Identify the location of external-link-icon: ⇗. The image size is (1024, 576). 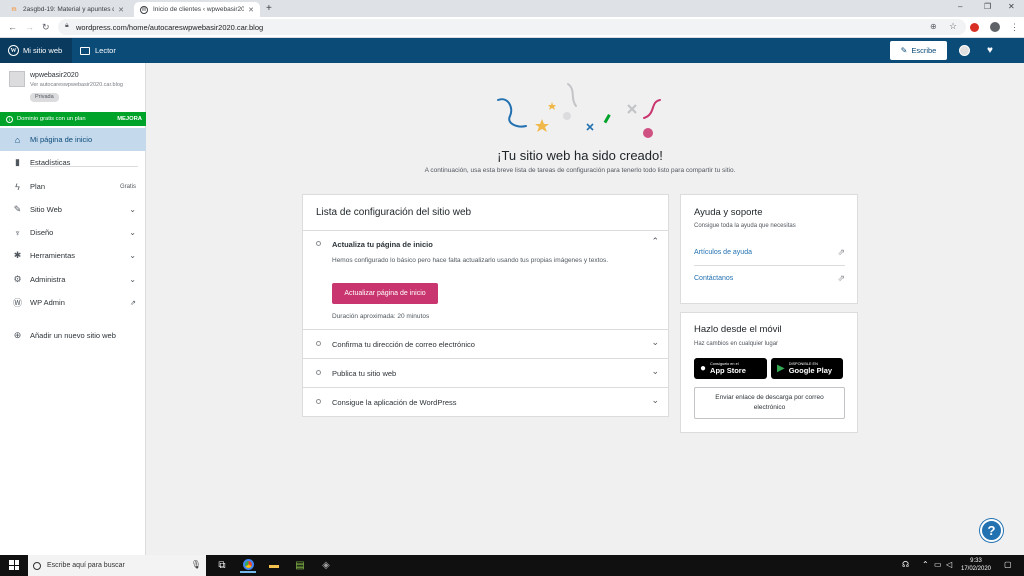
(133, 303).